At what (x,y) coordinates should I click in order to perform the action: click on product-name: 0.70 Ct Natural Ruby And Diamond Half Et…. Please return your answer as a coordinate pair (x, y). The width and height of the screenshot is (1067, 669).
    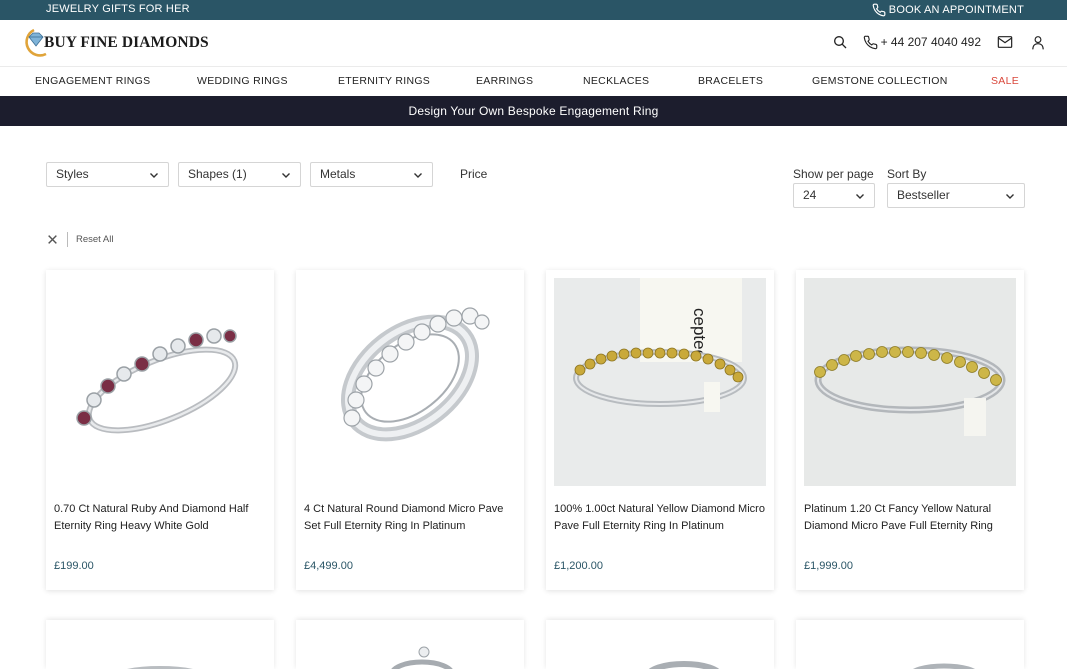
    Looking at the image, I should click on (161, 517).